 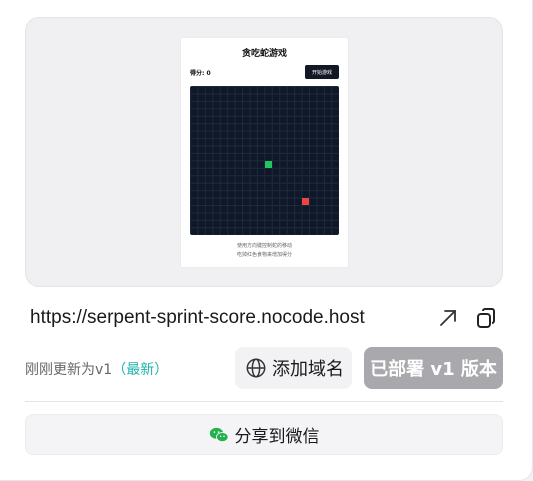 What do you see at coordinates (308, 369) in the screenshot?
I see `add-domain-label: 添加域名` at bounding box center [308, 369].